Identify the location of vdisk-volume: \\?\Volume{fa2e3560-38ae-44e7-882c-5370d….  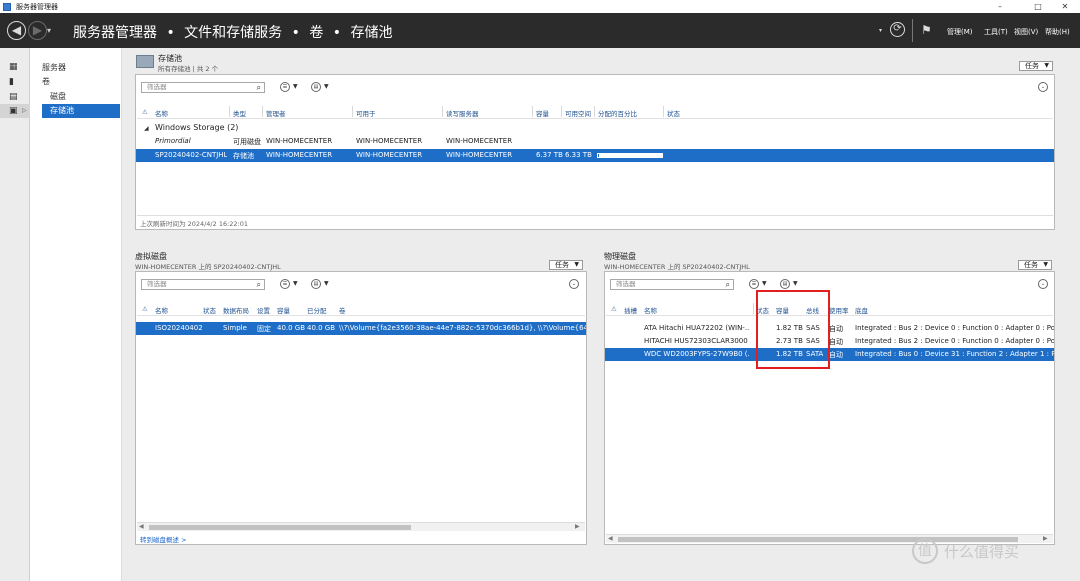
(462, 328).